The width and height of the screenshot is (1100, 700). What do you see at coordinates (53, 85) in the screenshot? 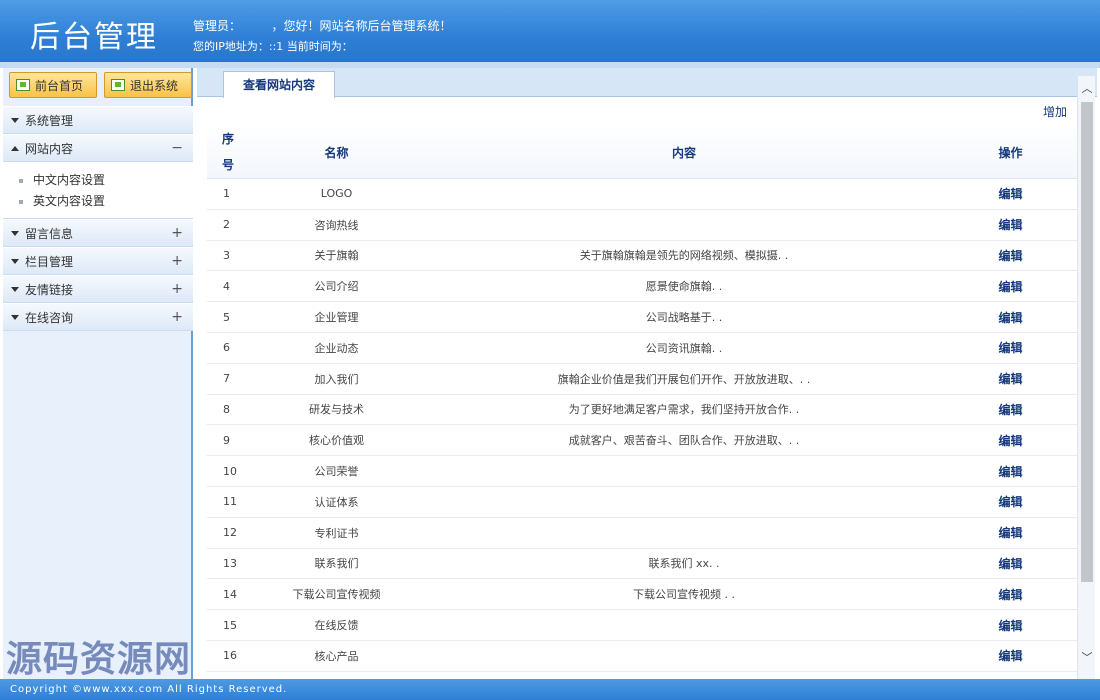
I see `home-button: 前台首页` at bounding box center [53, 85].